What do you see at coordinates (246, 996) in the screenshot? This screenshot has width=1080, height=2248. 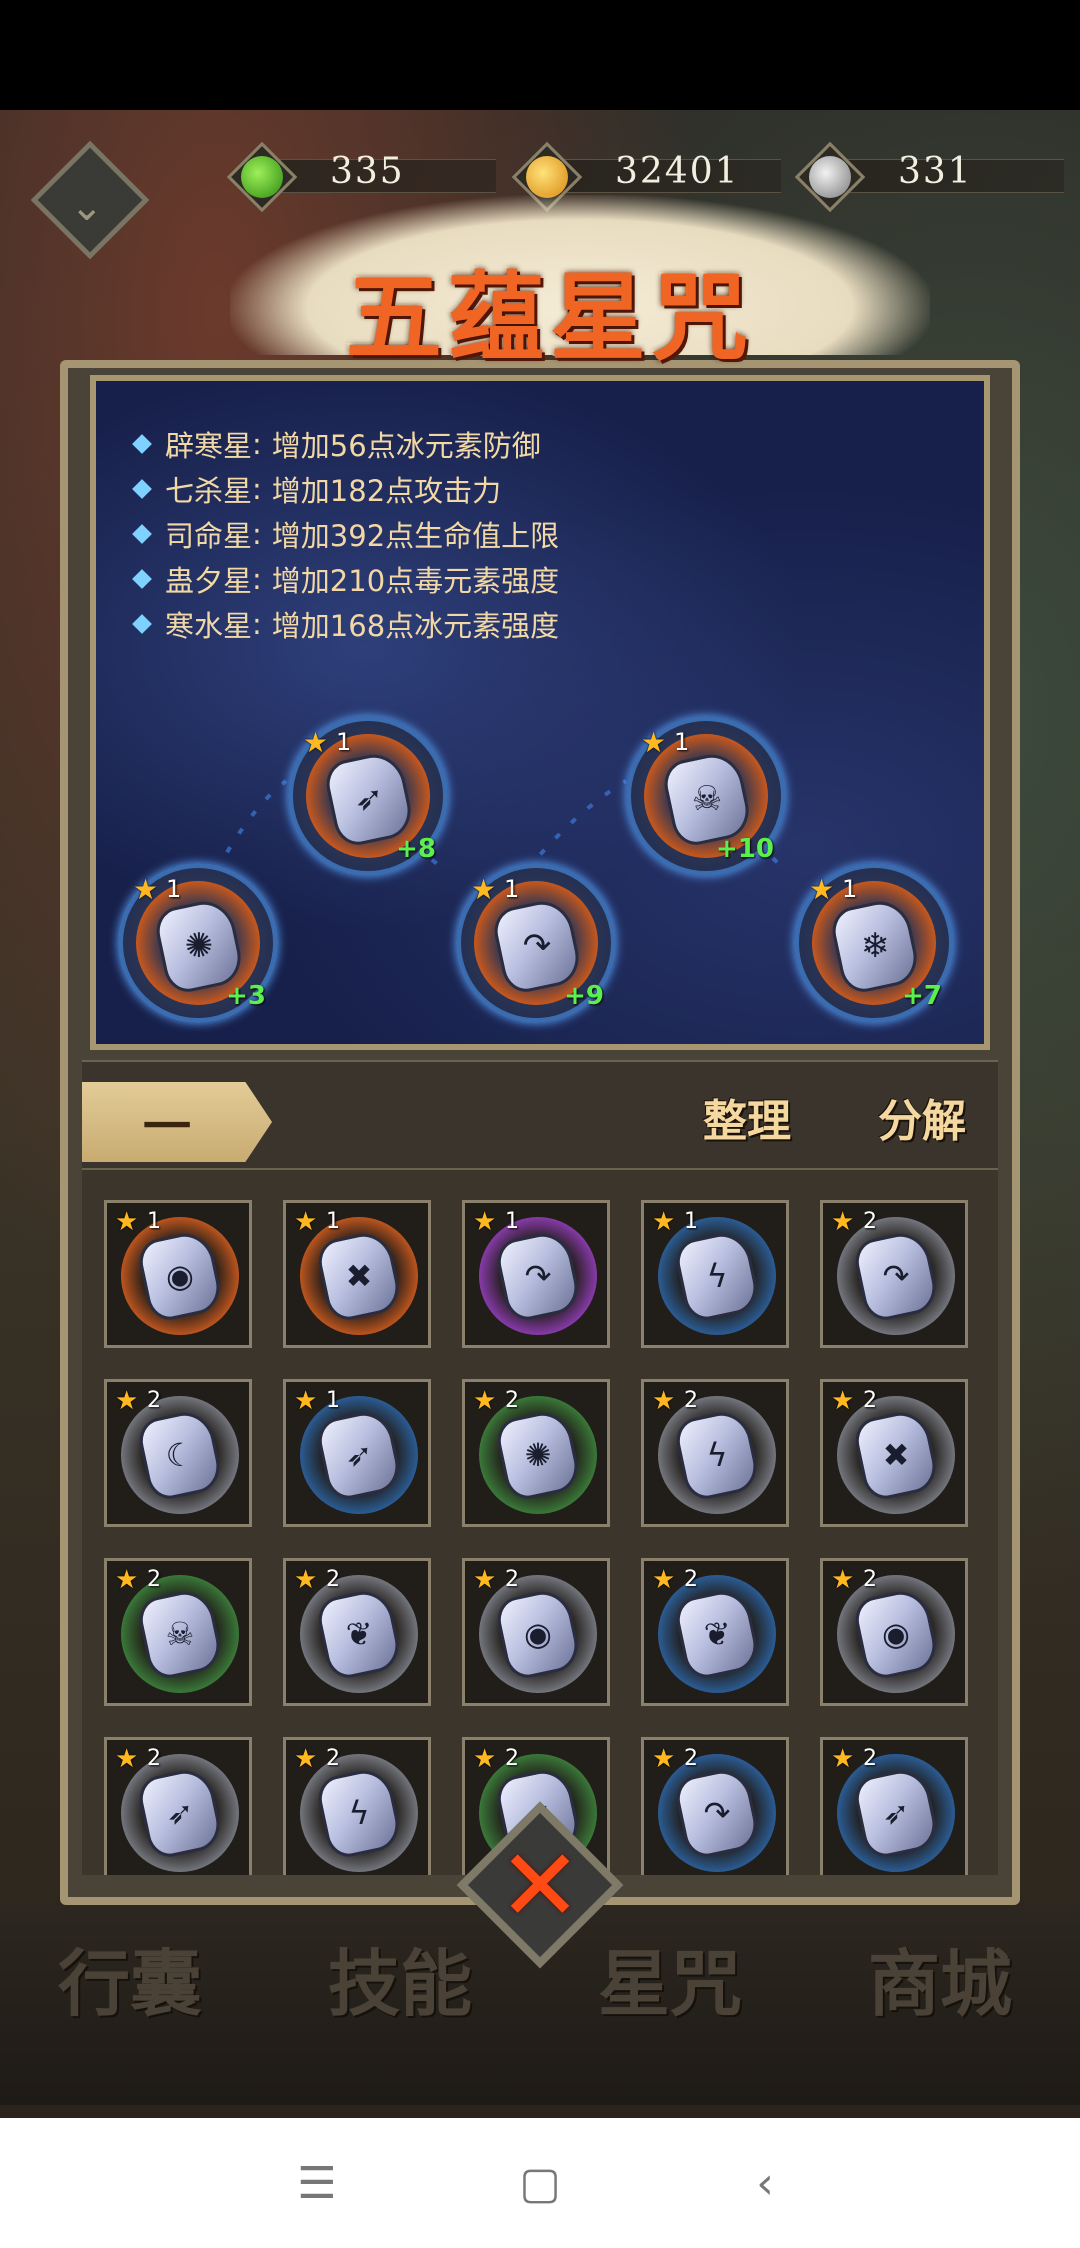 I see `slot-bonus: +3` at bounding box center [246, 996].